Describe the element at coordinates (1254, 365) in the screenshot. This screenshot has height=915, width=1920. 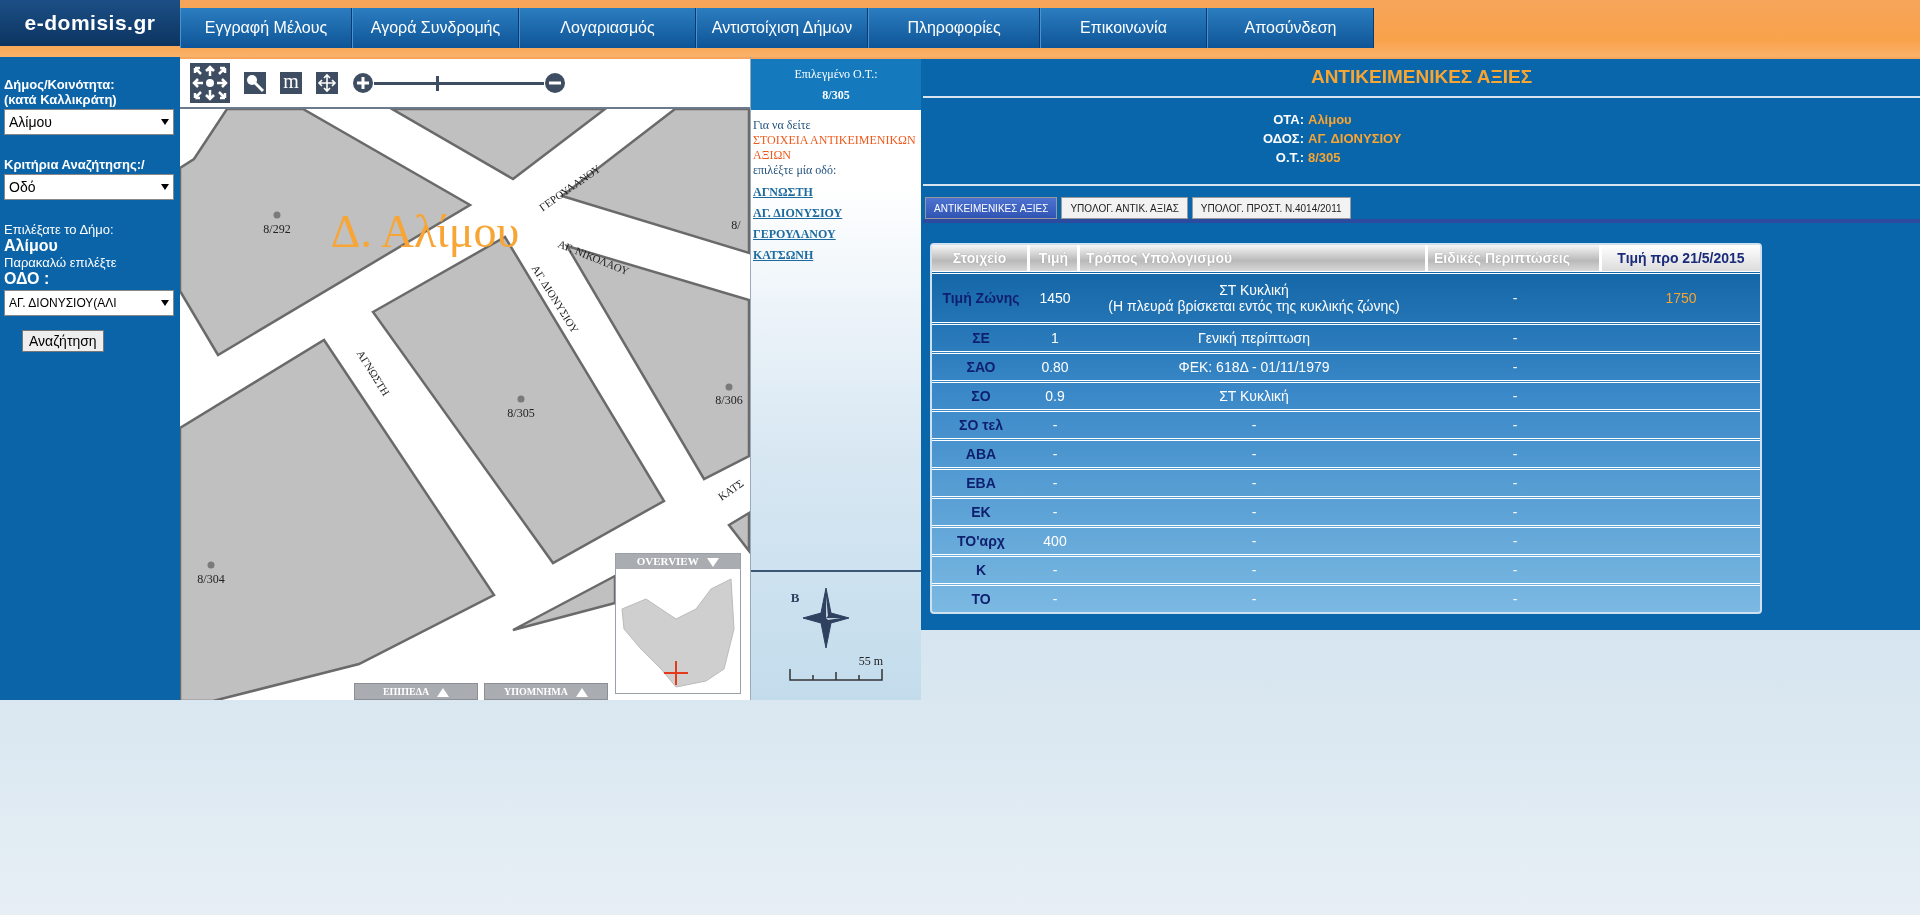
I see `table-cell: ΦΕΚ: 618Δ - 01/11/1979` at that location.